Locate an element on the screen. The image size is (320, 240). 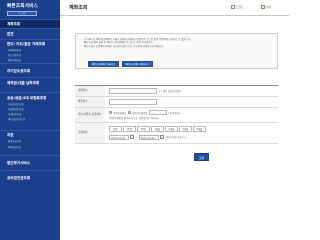
cancel-quick-account-button: 빠른조회계좌 해지하기 is located at coordinates (137, 64).